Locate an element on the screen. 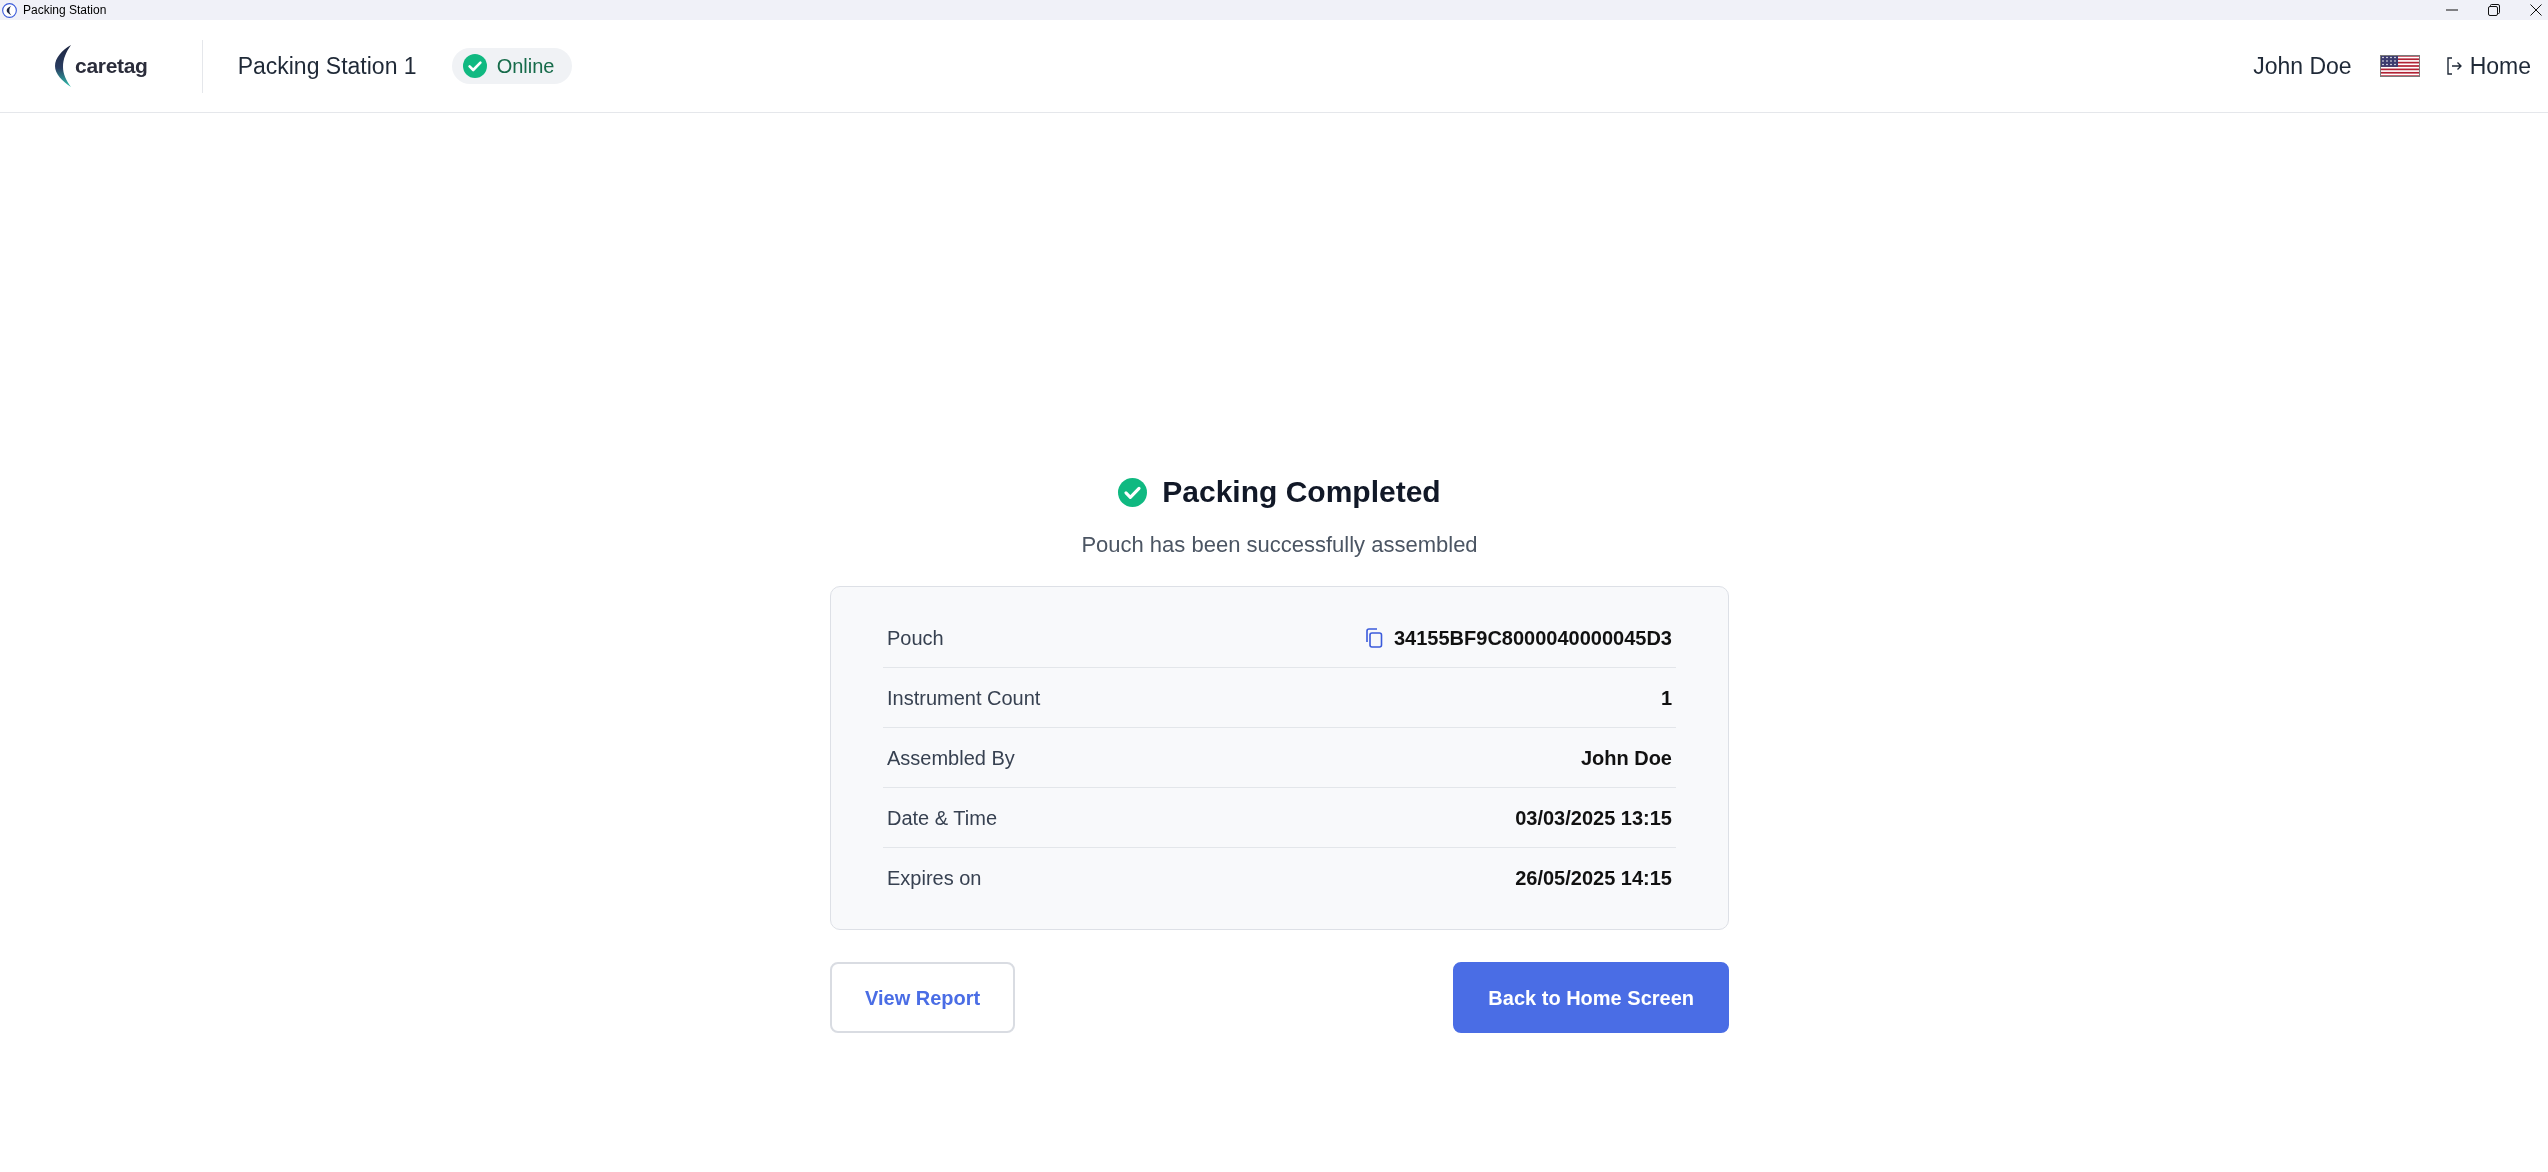 The width and height of the screenshot is (2548, 1172). copy-icon is located at coordinates (1374, 637).